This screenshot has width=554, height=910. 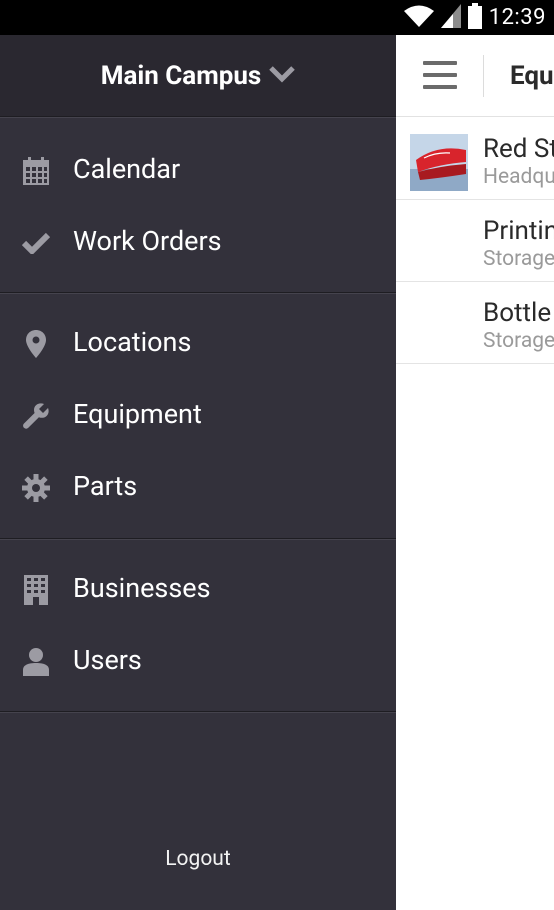 I want to click on list-item: Printin Storage, so click(x=475, y=241).